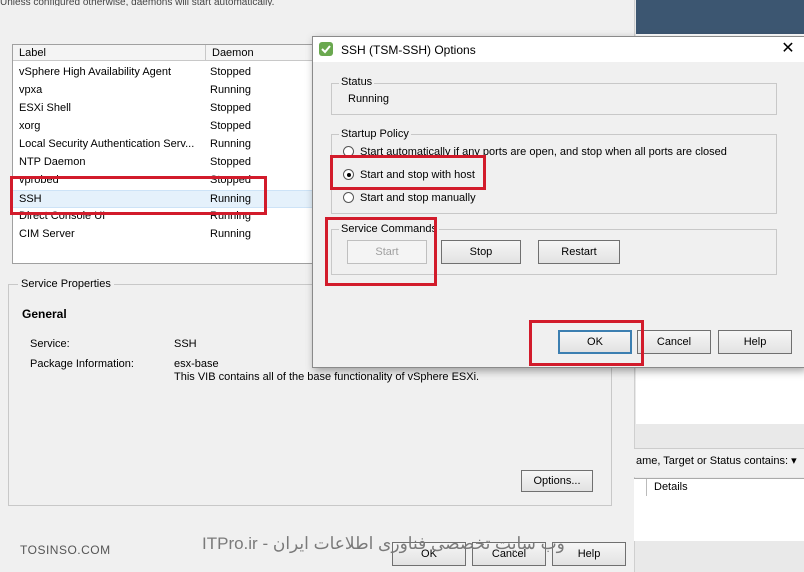  I want to click on status-group-title: Status, so click(357, 82).